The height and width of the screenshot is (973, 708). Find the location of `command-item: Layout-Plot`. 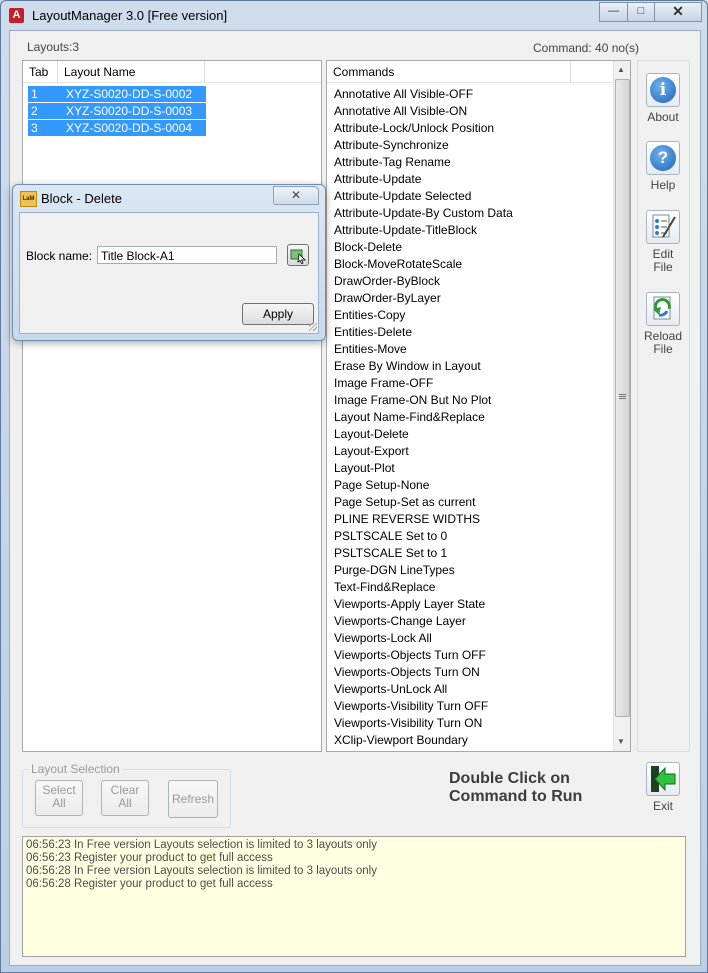

command-item: Layout-Plot is located at coordinates (423, 468).